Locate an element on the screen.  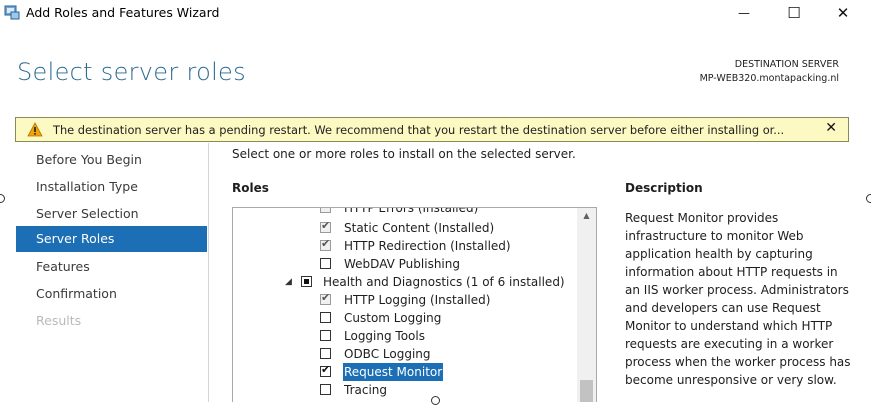
close-button: ✕ is located at coordinates (843, 13).